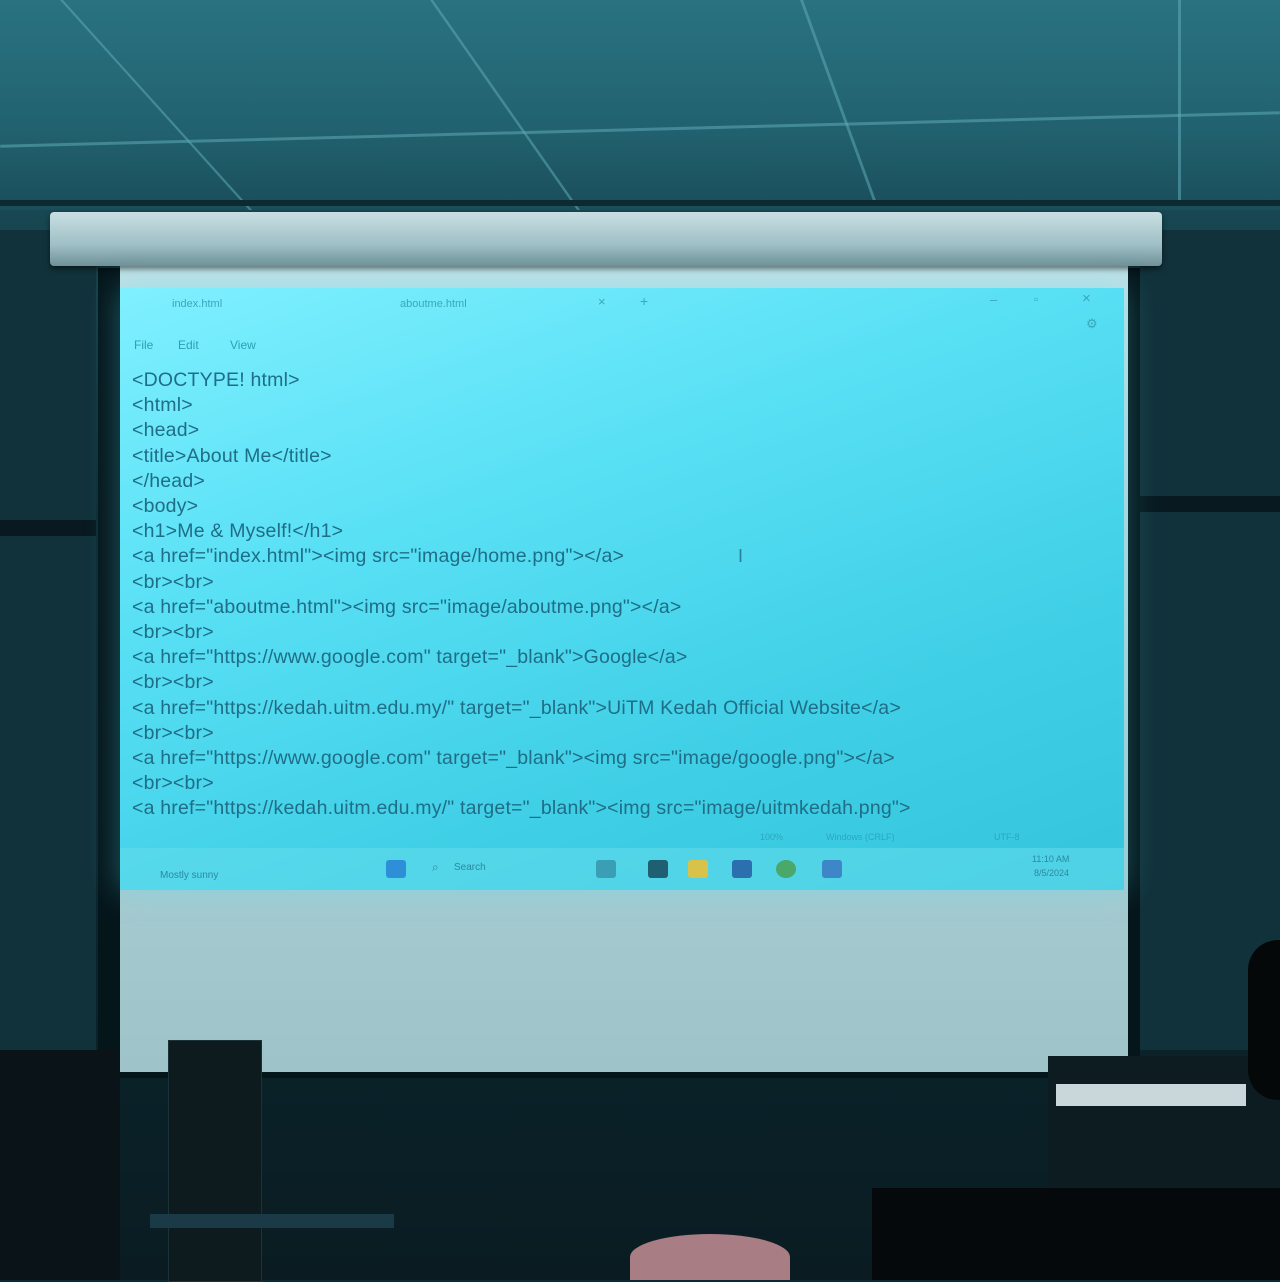  Describe the element at coordinates (1052, 873) in the screenshot. I see `clock-date: 8/5/2024` at that location.